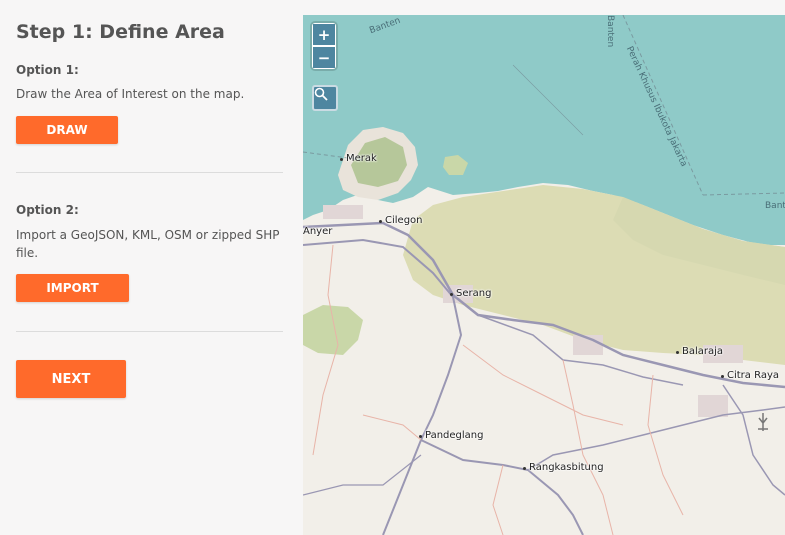  I want to click on option2-label: Option 2:, so click(47, 210).